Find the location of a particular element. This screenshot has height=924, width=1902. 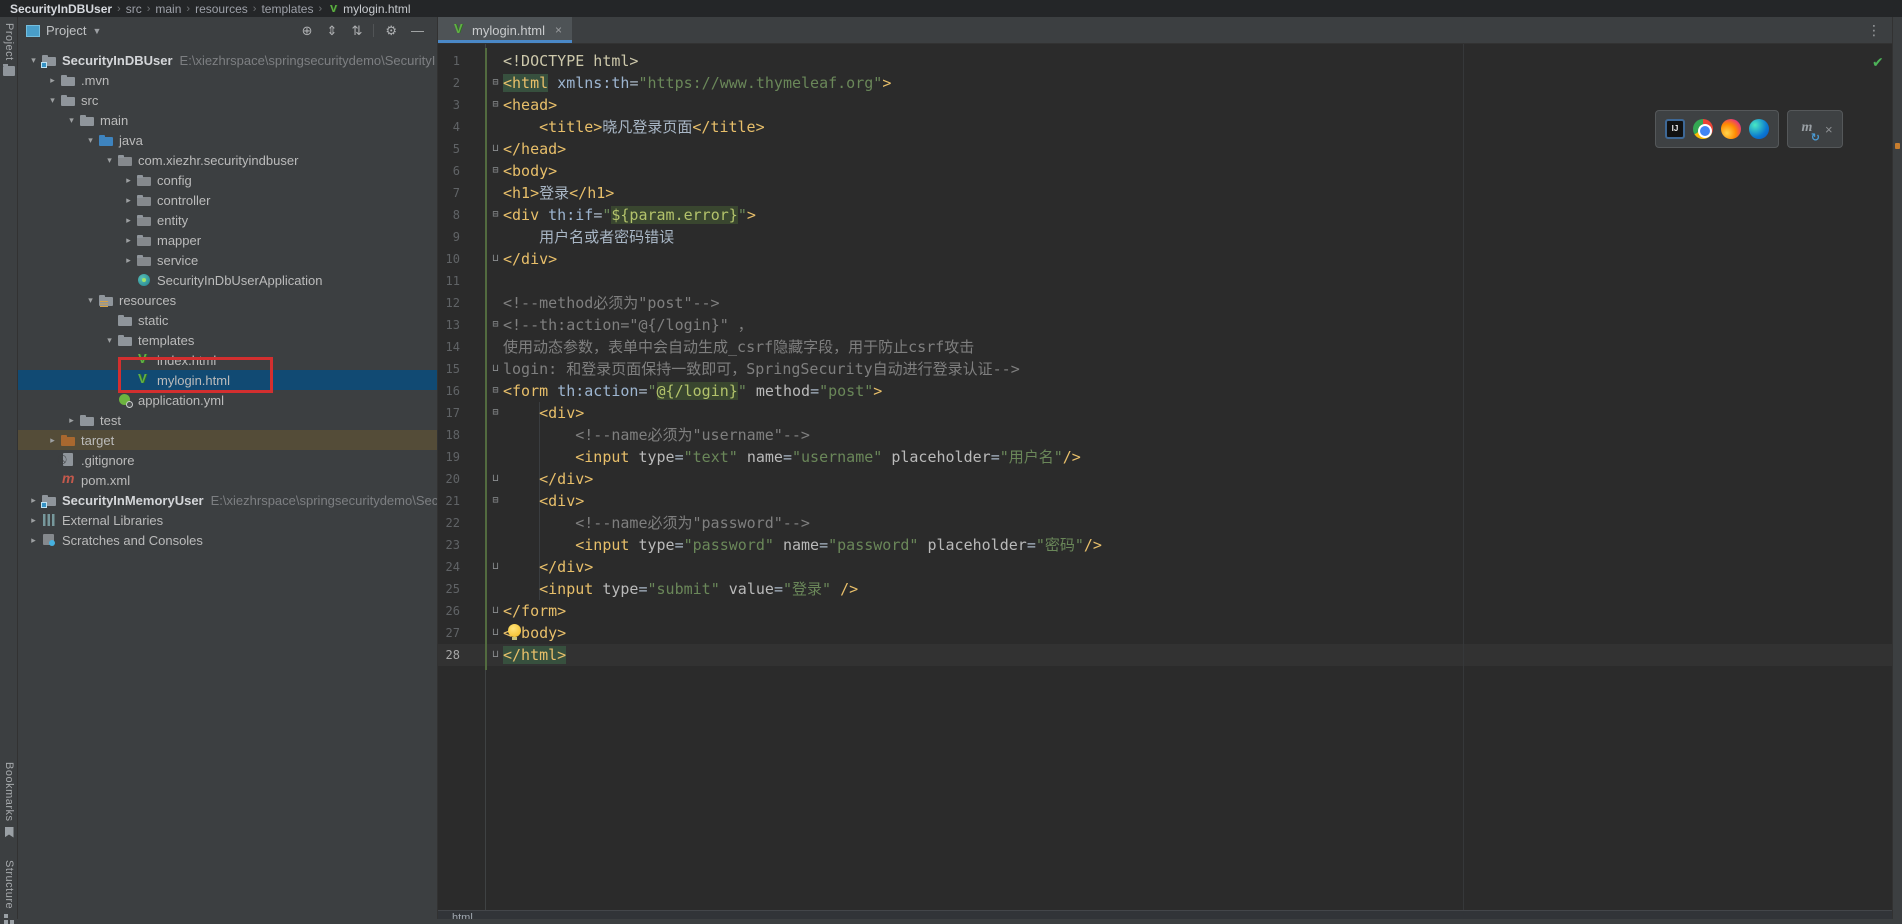

code-text: <h1>登录</h1> is located at coordinates (558, 193).